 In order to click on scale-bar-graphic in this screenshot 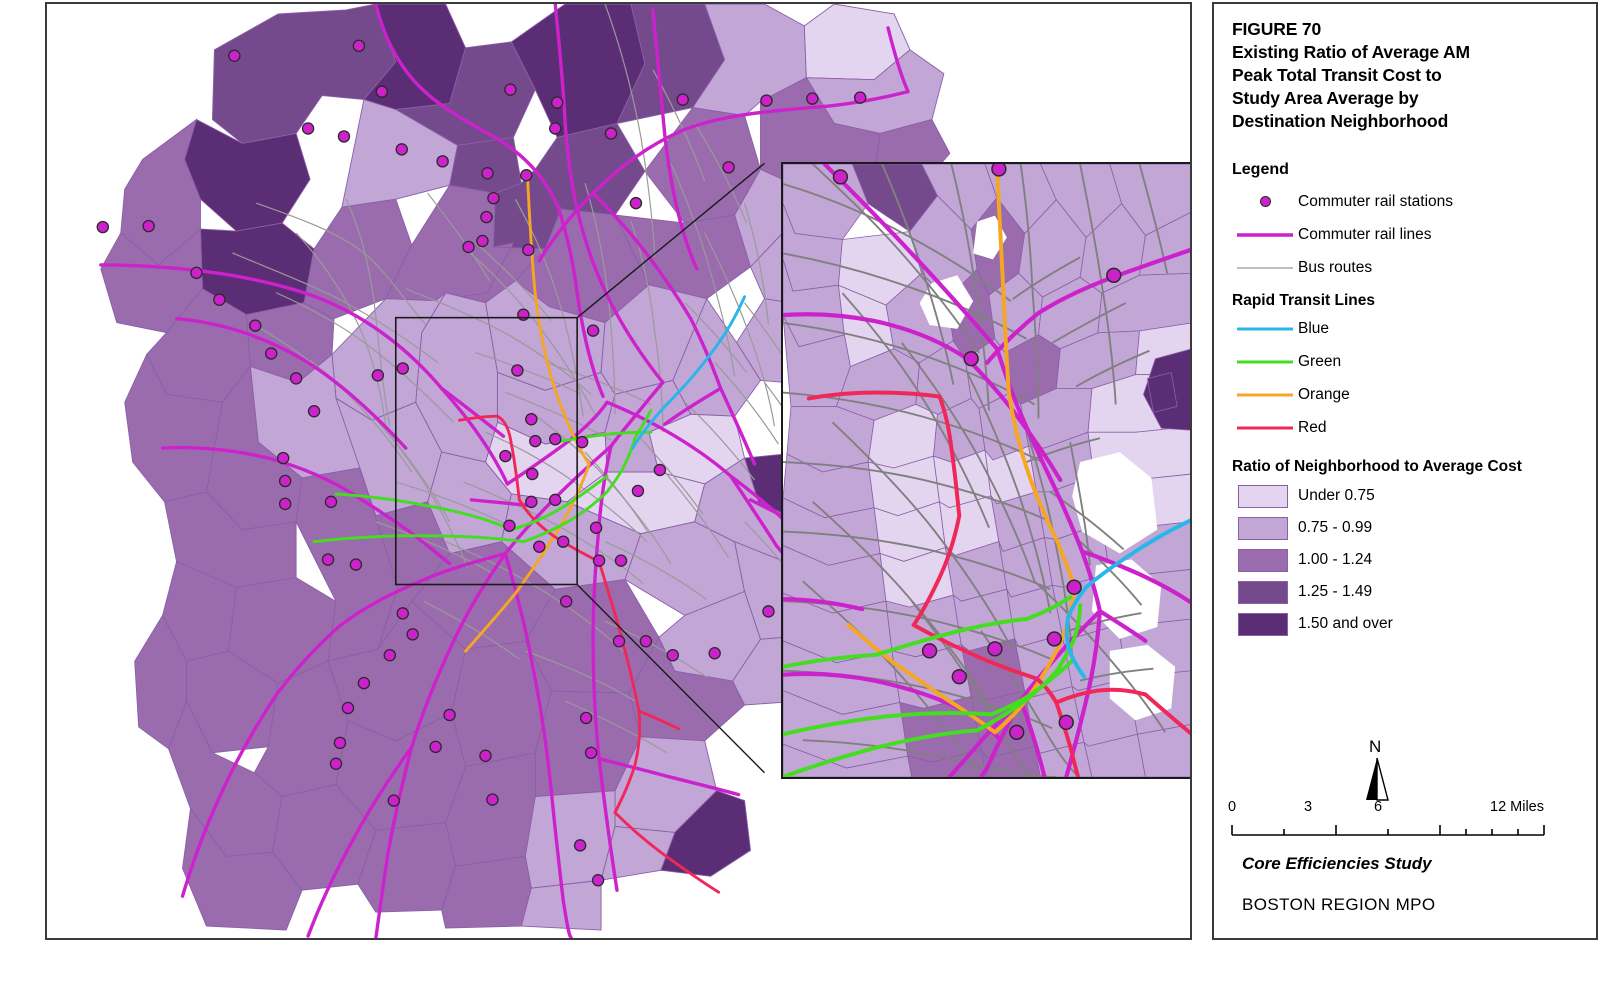, I will do `click(1388, 830)`.